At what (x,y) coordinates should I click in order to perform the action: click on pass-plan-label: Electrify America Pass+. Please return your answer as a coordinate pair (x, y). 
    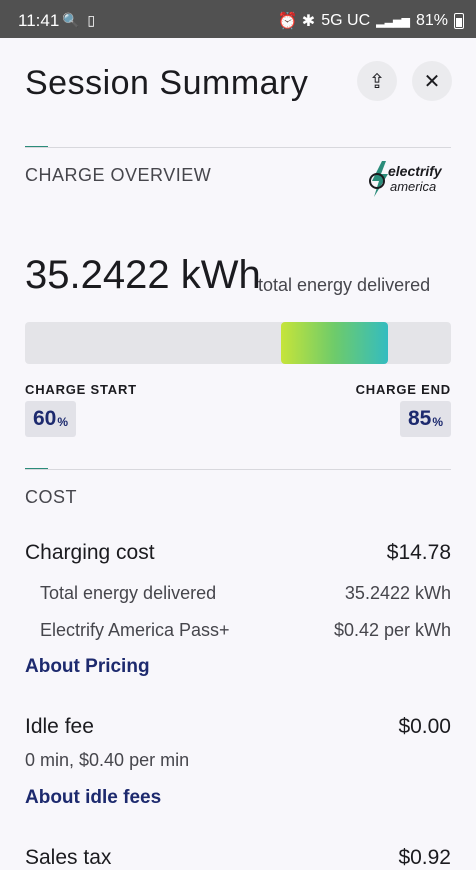
    Looking at the image, I should click on (135, 630).